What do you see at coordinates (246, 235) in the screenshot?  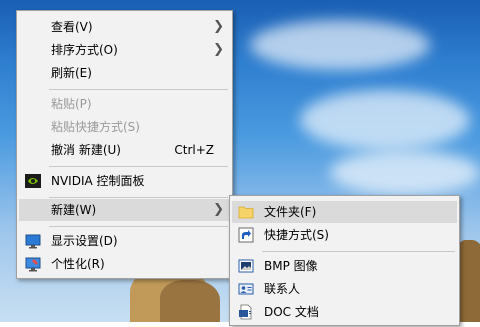 I see `shortcut-icon` at bounding box center [246, 235].